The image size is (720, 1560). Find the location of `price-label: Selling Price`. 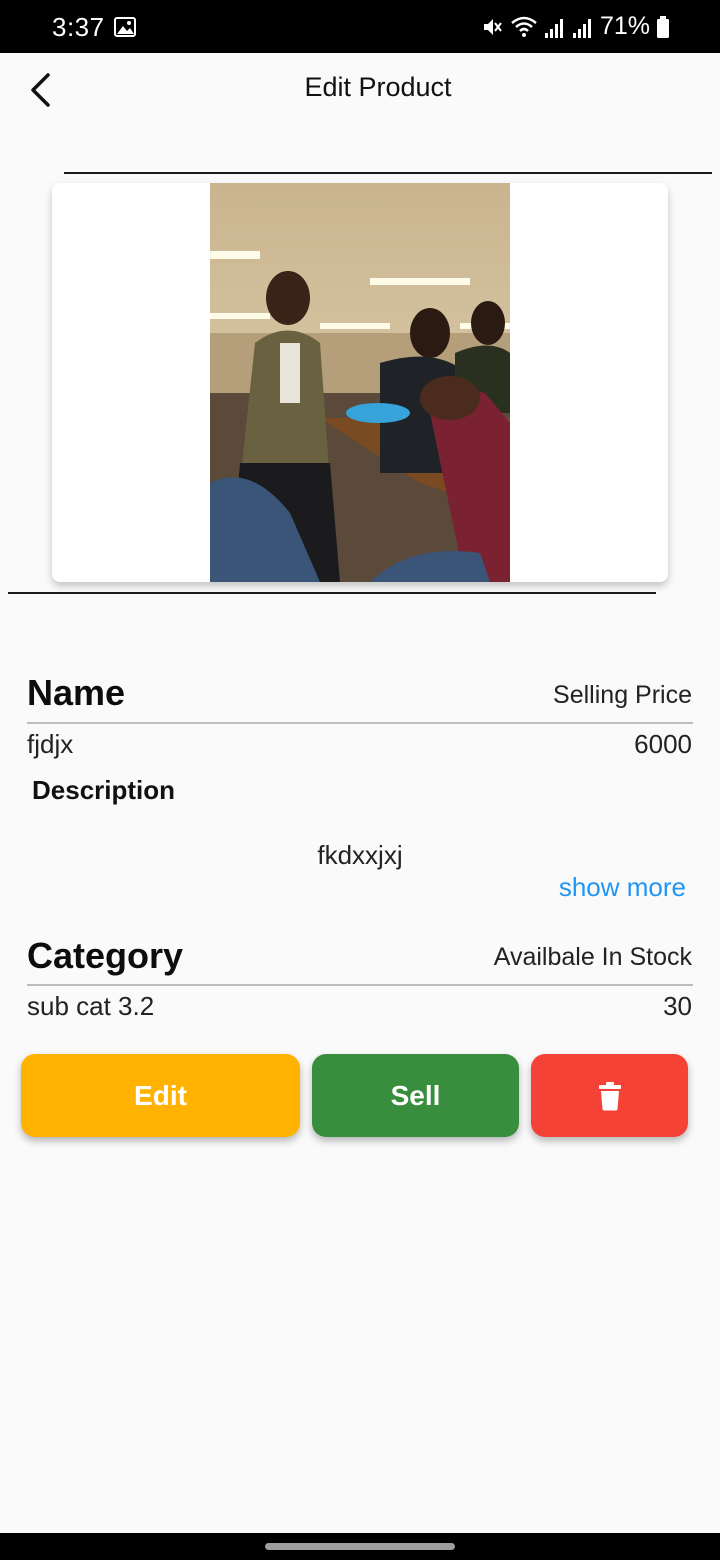

price-label: Selling Price is located at coordinates (622, 695).